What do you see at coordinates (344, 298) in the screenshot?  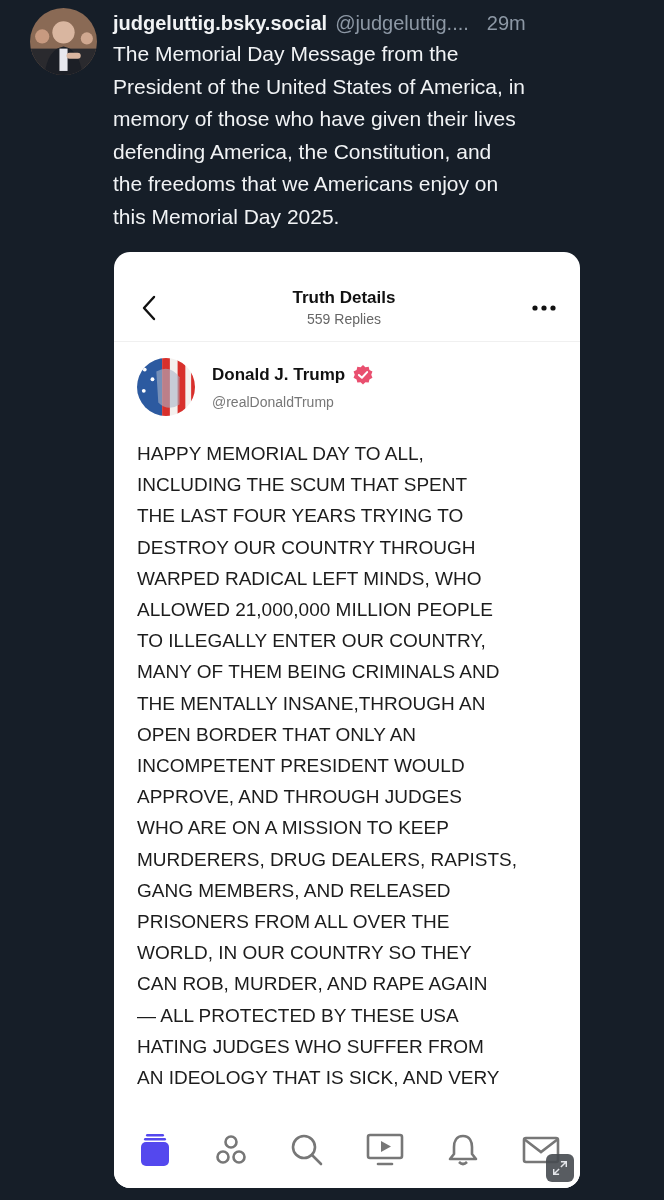 I see `screen-title: Truth Details` at bounding box center [344, 298].